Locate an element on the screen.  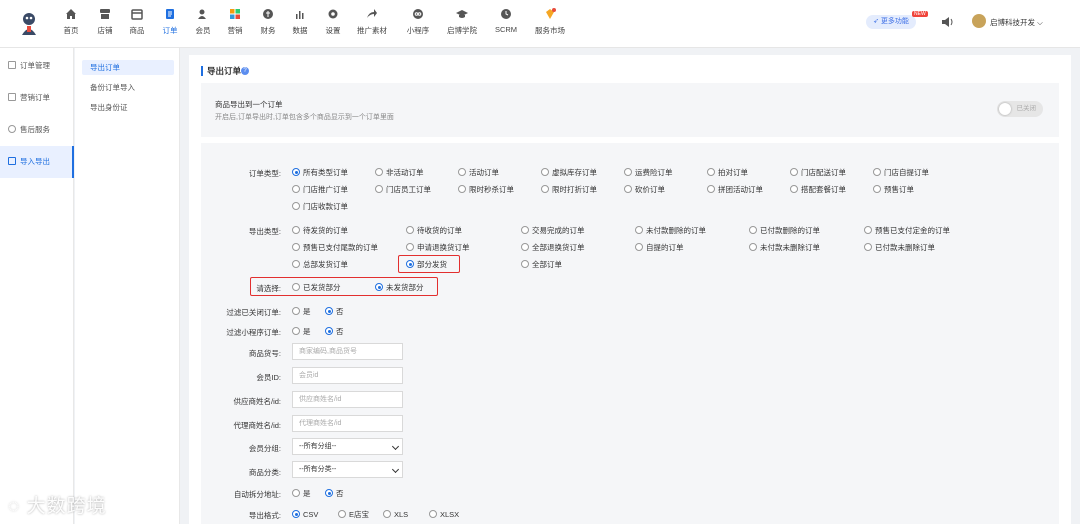
sidebar-item-label: 导入导出 is located at coordinates (35, 161).